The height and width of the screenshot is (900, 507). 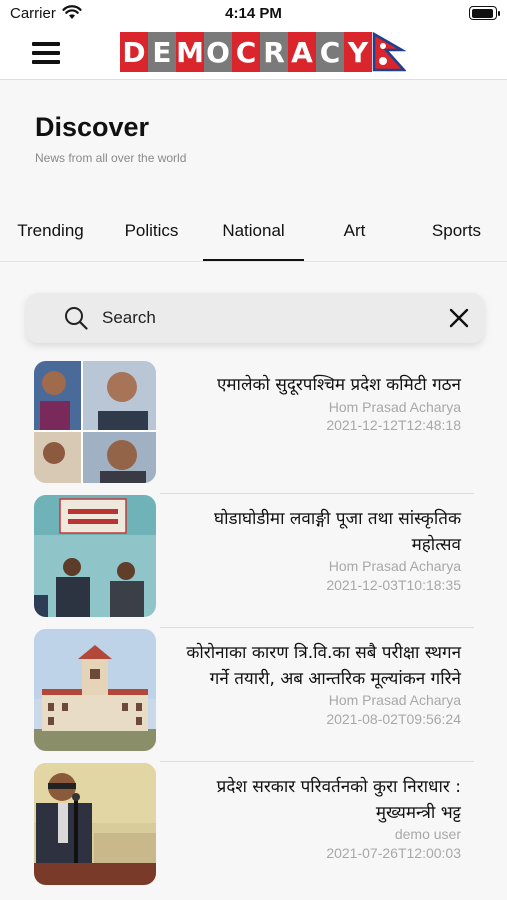 What do you see at coordinates (47, 53) in the screenshot?
I see `hamburger-menu-icon` at bounding box center [47, 53].